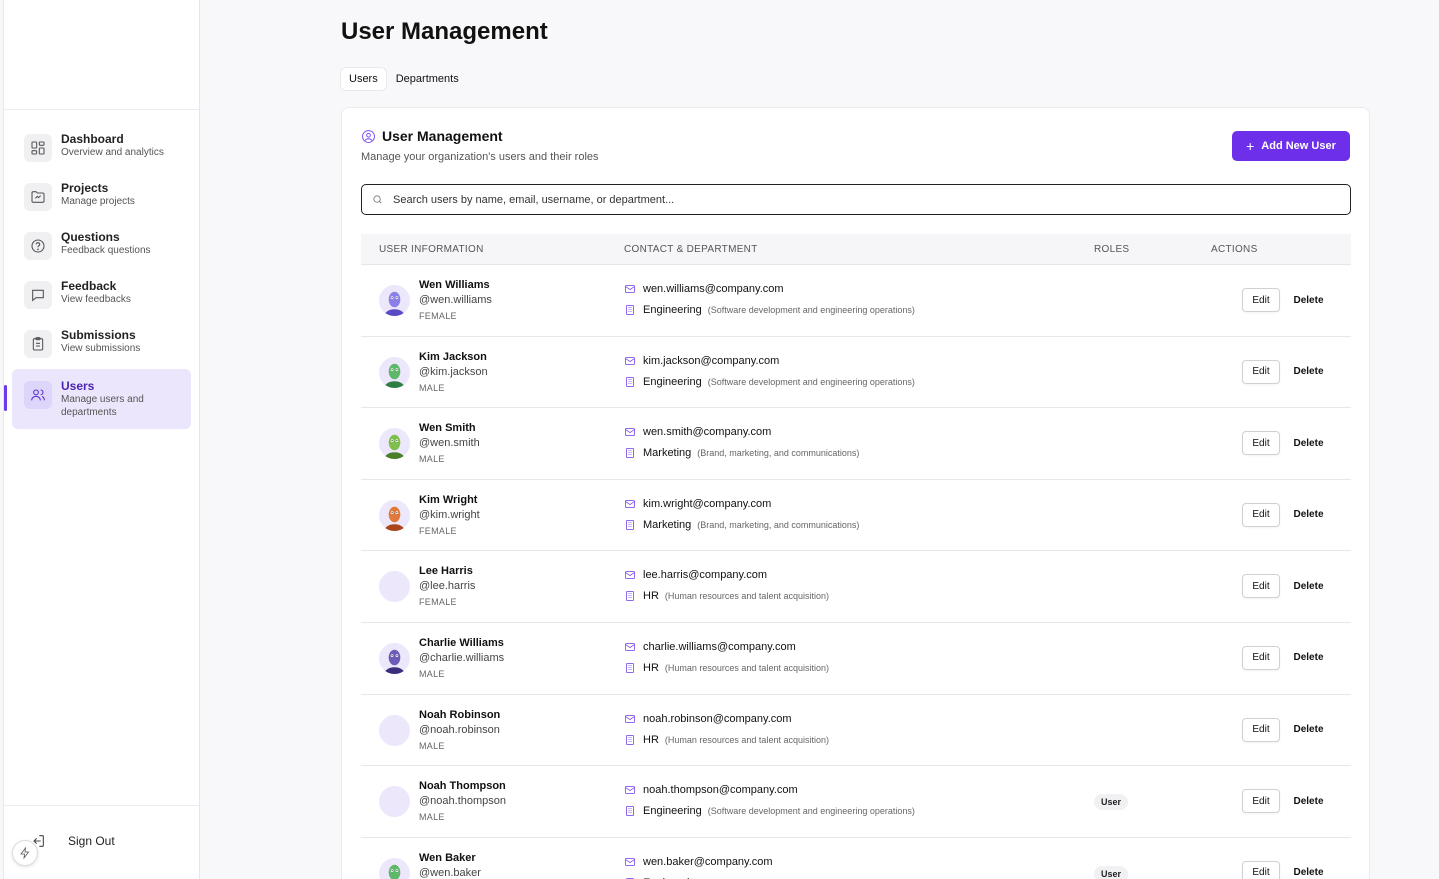  Describe the element at coordinates (85, 188) in the screenshot. I see `sidebar-item-title: Projects` at that location.